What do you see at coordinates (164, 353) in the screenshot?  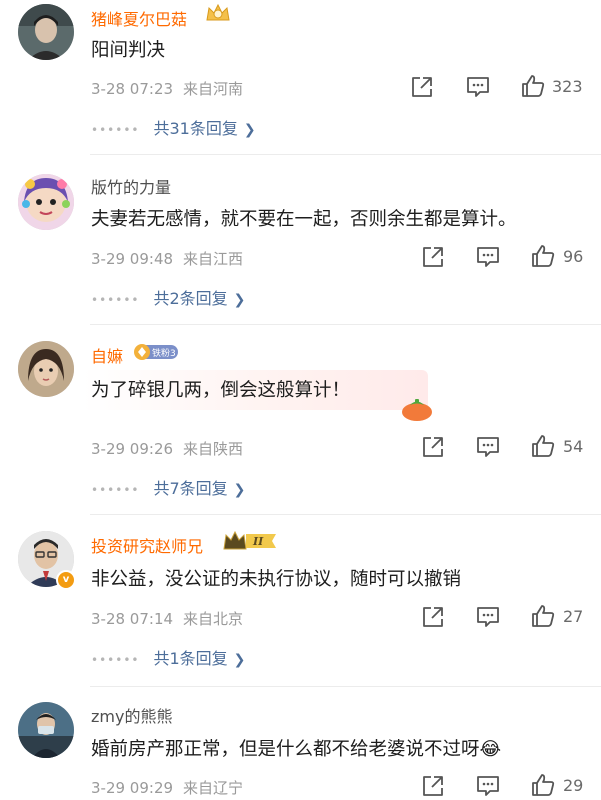 I see `fan-badge-label: 铁粉3` at bounding box center [164, 353].